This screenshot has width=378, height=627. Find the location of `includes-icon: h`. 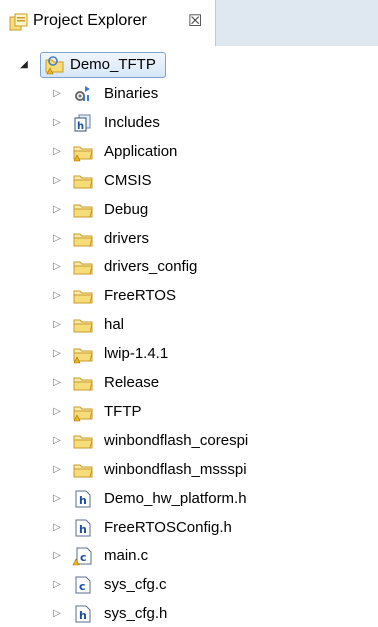

includes-icon: h is located at coordinates (83, 123).